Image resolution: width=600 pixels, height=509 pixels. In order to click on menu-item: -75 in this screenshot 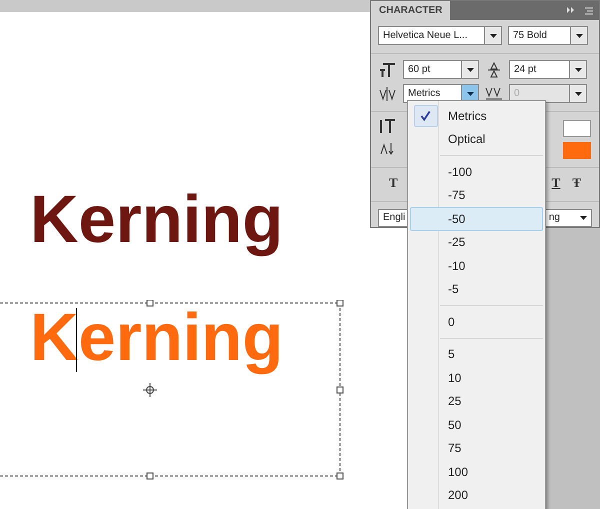, I will do `click(476, 195)`.